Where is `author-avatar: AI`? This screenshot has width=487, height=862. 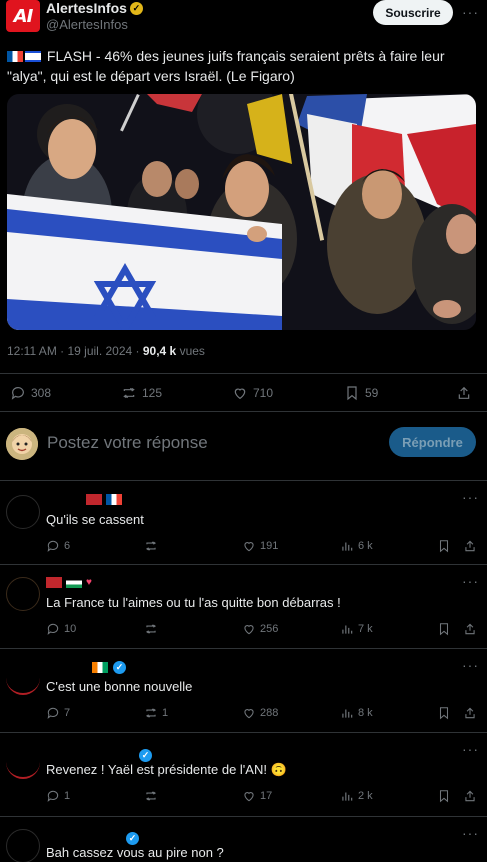 author-avatar: AI is located at coordinates (23, 16).